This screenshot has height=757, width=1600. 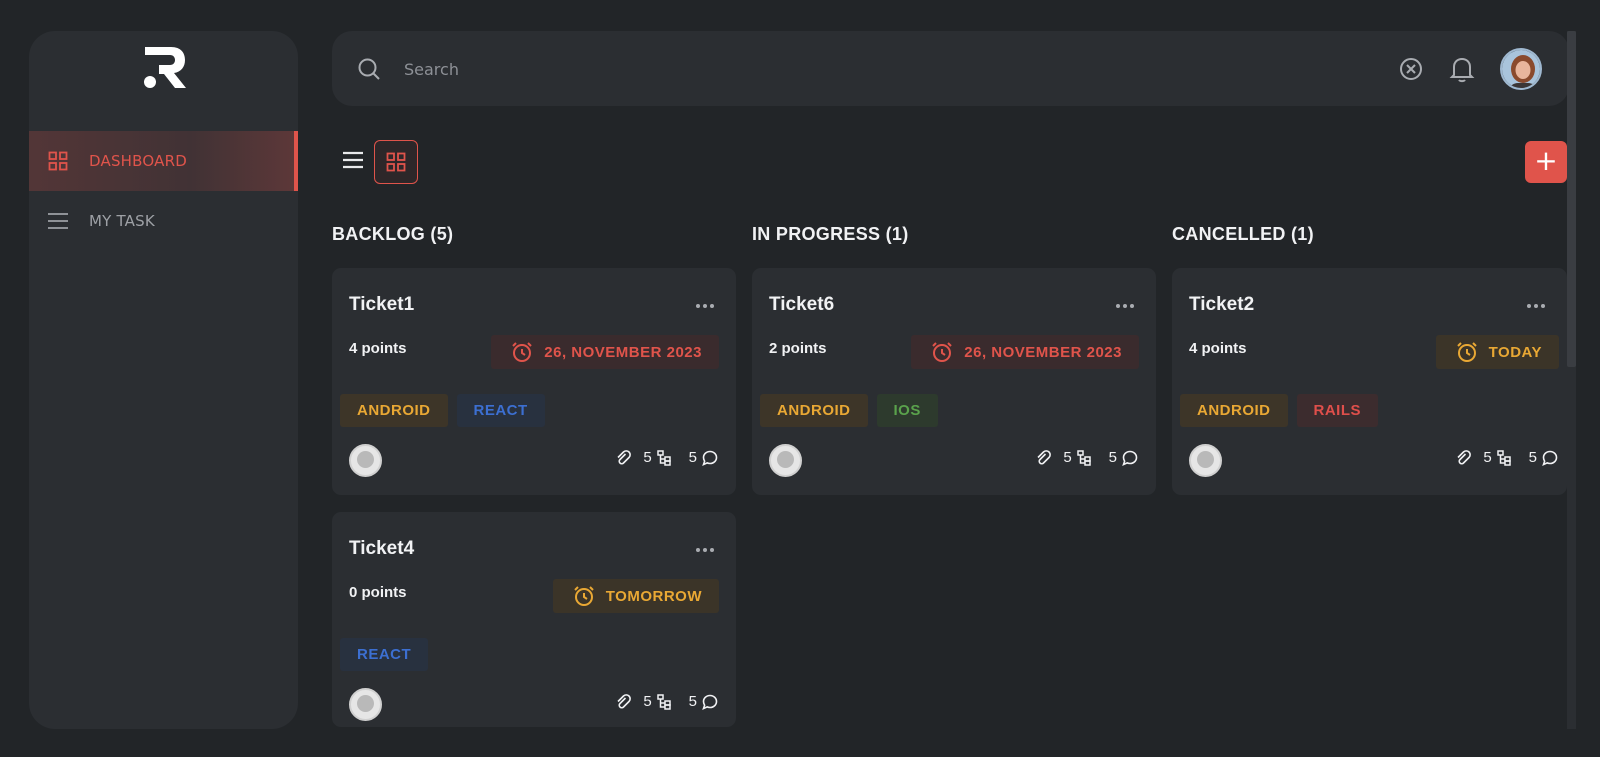 What do you see at coordinates (1571, 199) in the screenshot?
I see `scrollbar-thumb` at bounding box center [1571, 199].